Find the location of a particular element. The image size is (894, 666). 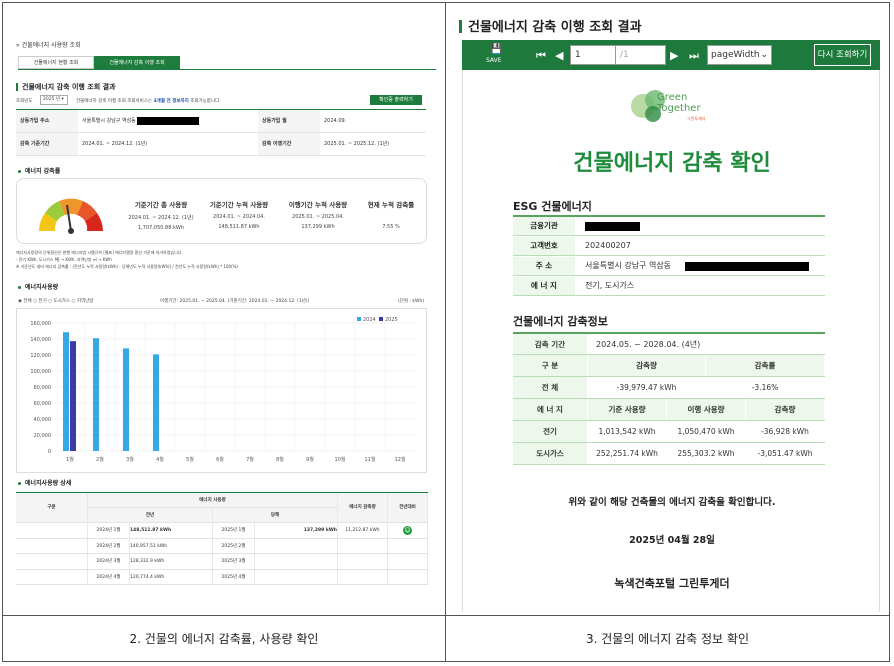

save-icon: 💾 is located at coordinates (496, 49).